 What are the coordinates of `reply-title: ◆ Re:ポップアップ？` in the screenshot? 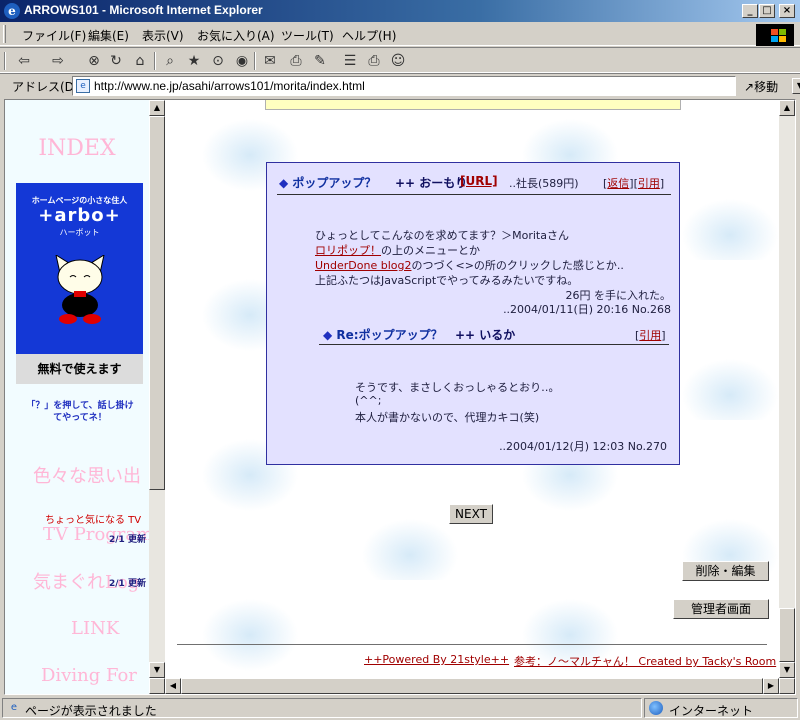 It's located at (383, 334).